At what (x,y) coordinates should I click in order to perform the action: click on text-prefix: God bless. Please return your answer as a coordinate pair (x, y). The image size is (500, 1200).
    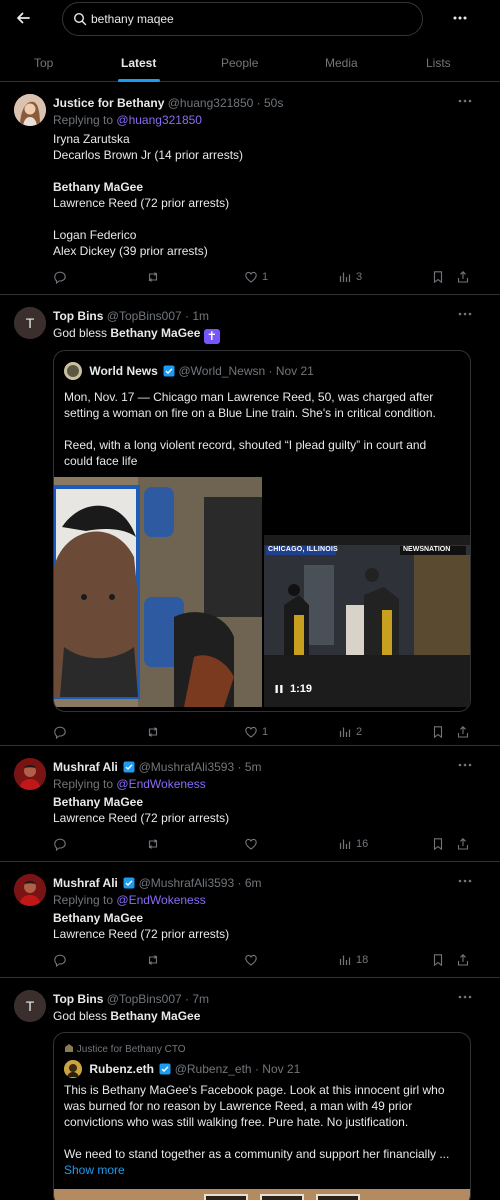
    Looking at the image, I should click on (80, 333).